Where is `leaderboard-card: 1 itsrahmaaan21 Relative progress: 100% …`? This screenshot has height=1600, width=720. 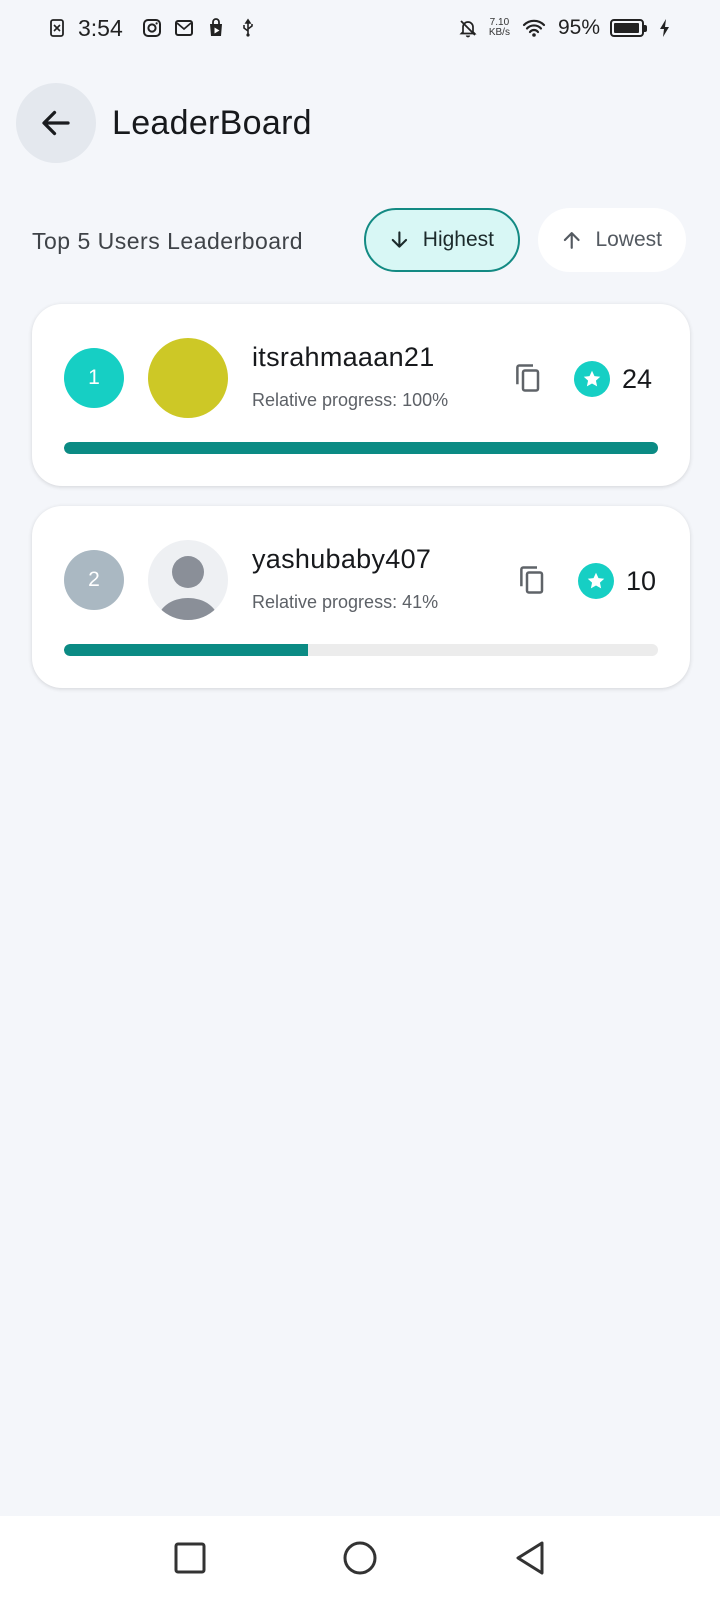
leaderboard-card: 1 itsrahmaaan21 Relative progress: 100% … is located at coordinates (361, 395).